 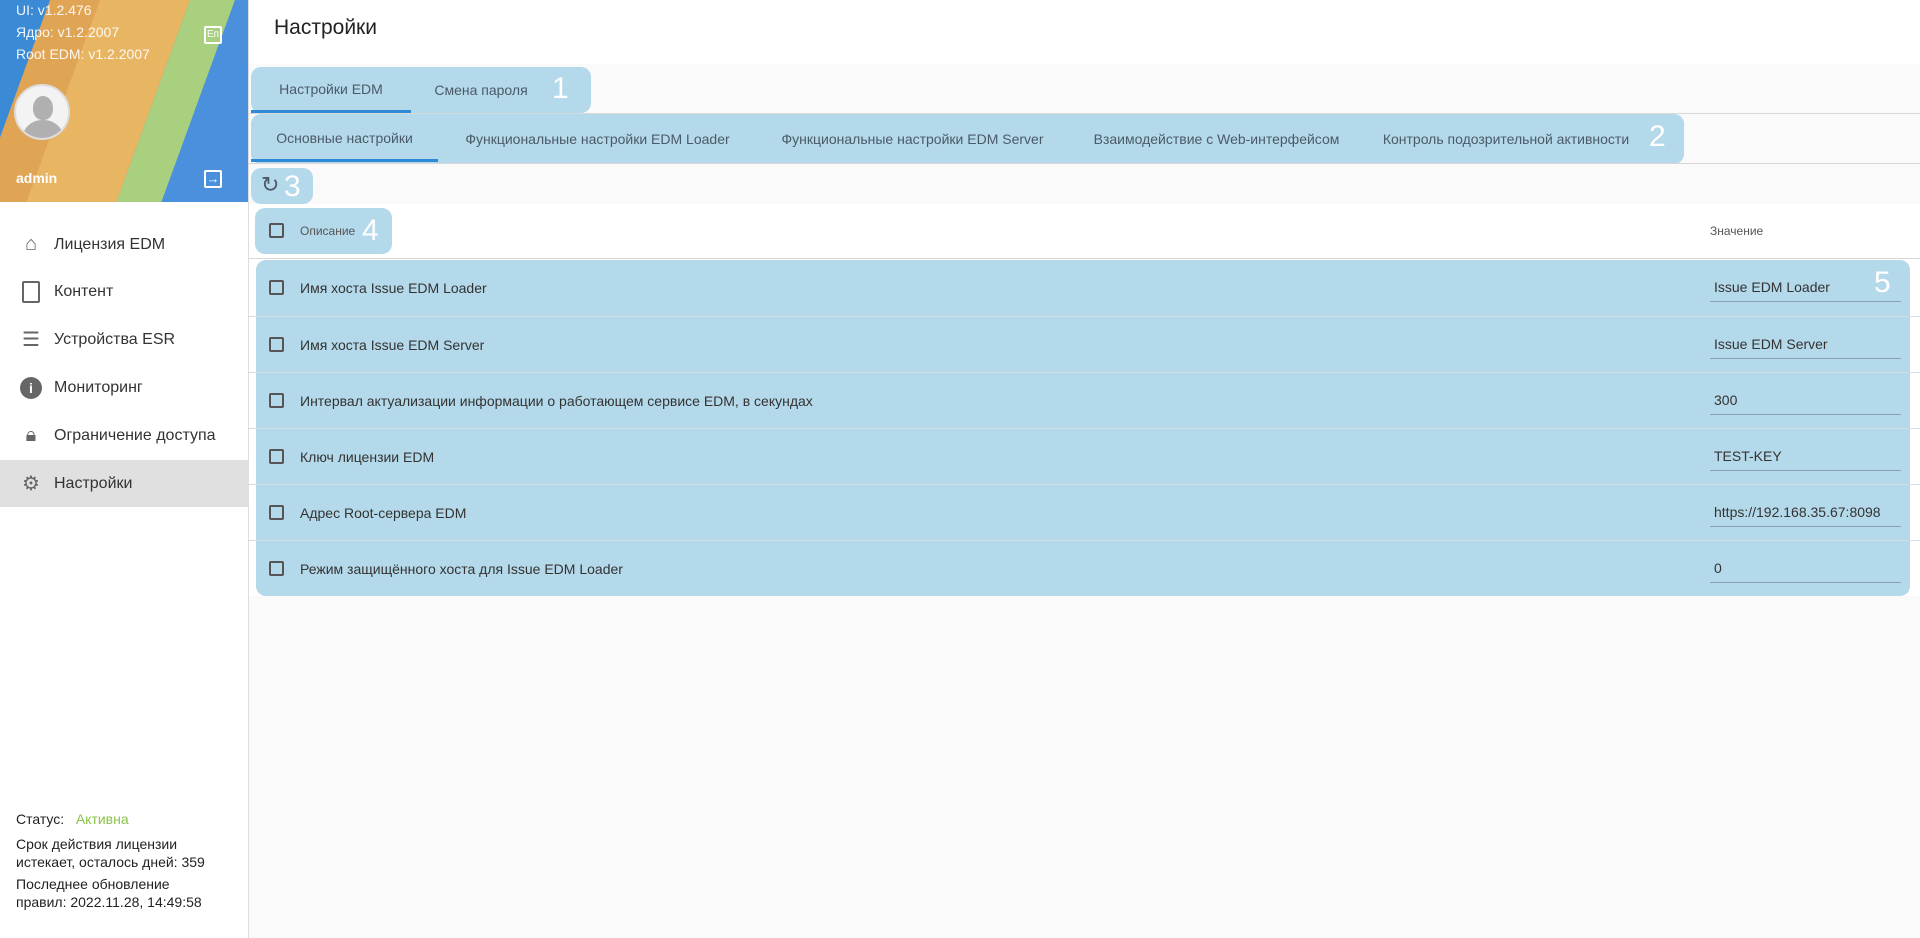 I want to click on license-line: Срок действия лицензии, so click(x=97, y=844).